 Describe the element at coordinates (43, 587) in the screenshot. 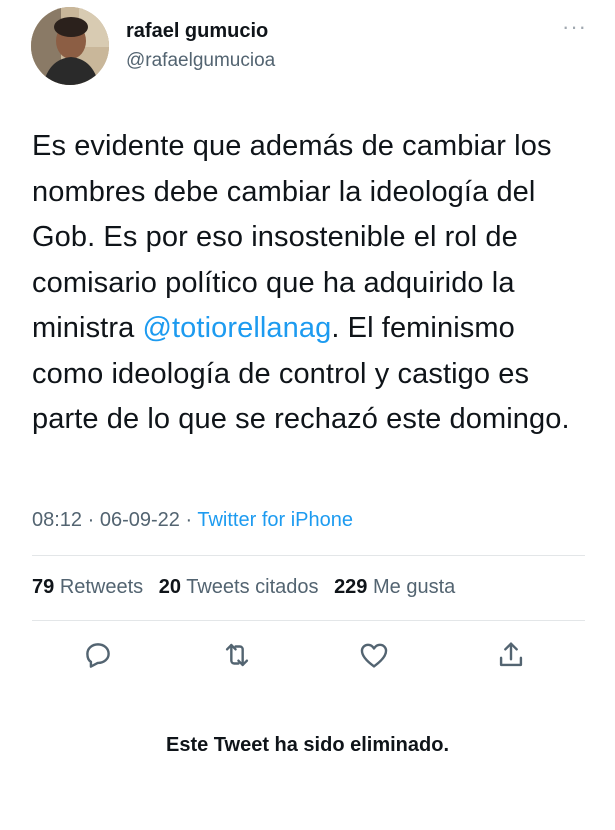

I see `retweets-count: 79` at that location.